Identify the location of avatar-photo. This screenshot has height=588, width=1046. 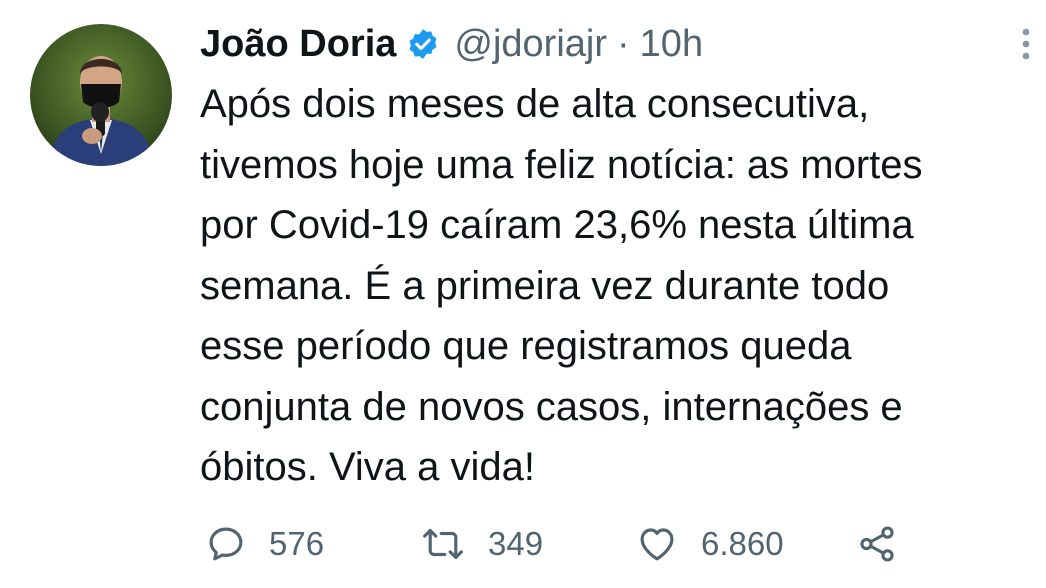
(101, 95).